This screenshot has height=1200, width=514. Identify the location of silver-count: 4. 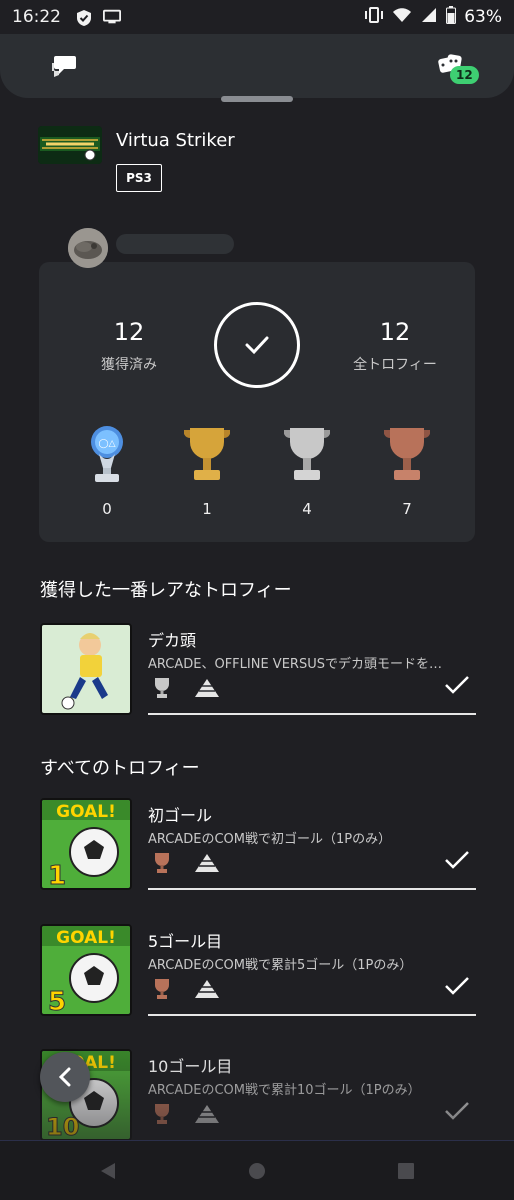
(307, 509).